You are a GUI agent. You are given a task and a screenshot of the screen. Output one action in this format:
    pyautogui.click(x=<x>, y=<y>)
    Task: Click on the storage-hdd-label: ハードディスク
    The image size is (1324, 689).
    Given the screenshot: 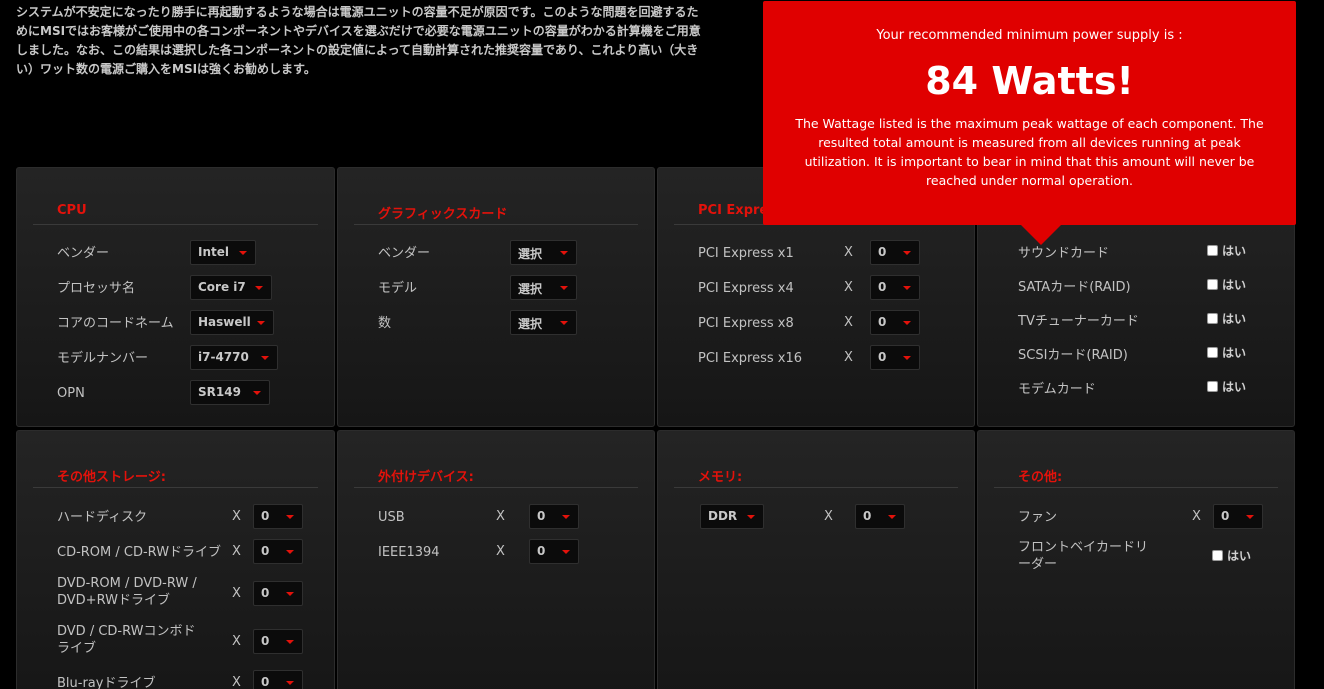 What is the action you would take?
    pyautogui.click(x=102, y=517)
    